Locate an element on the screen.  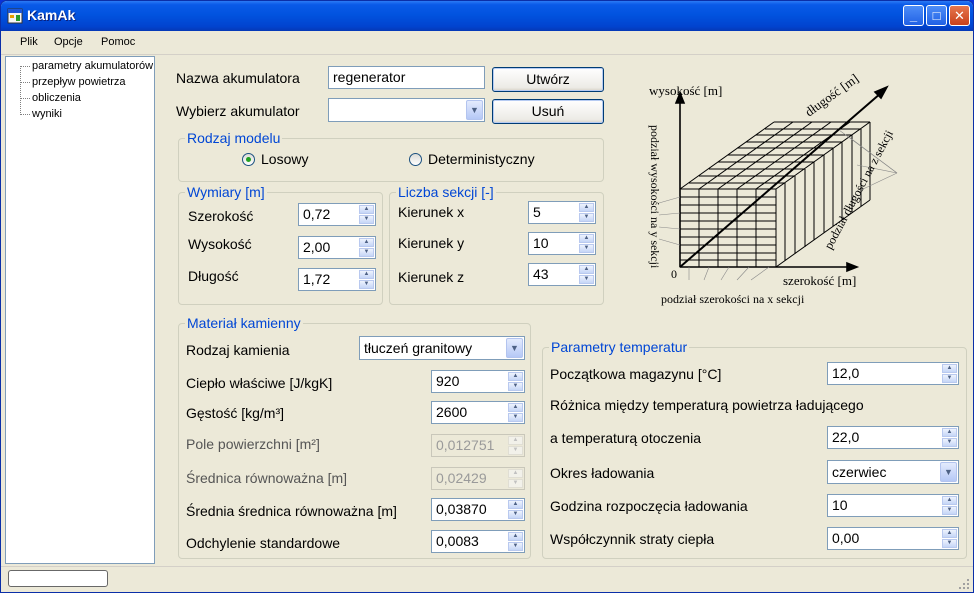
delete-button: Usuń is located at coordinates (548, 111).